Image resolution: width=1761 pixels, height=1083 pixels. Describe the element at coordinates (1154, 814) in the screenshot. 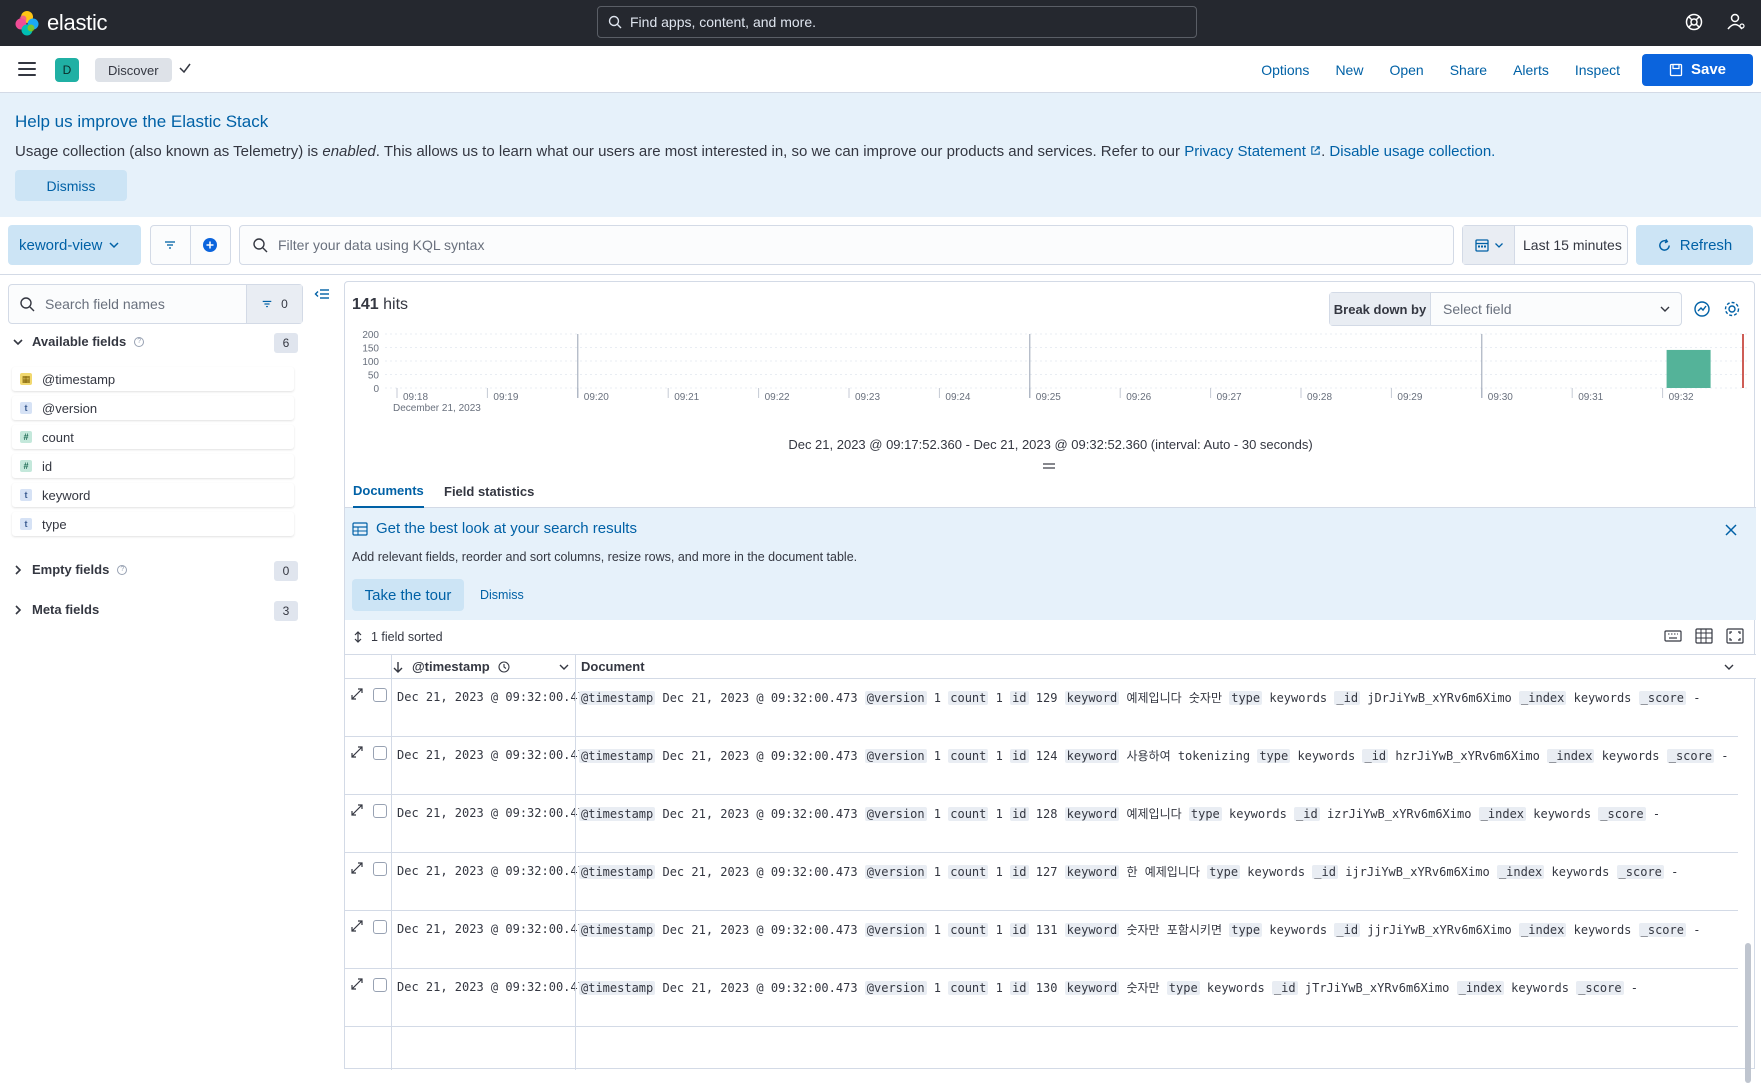

I see `doc-field-value: 예제입니다` at that location.